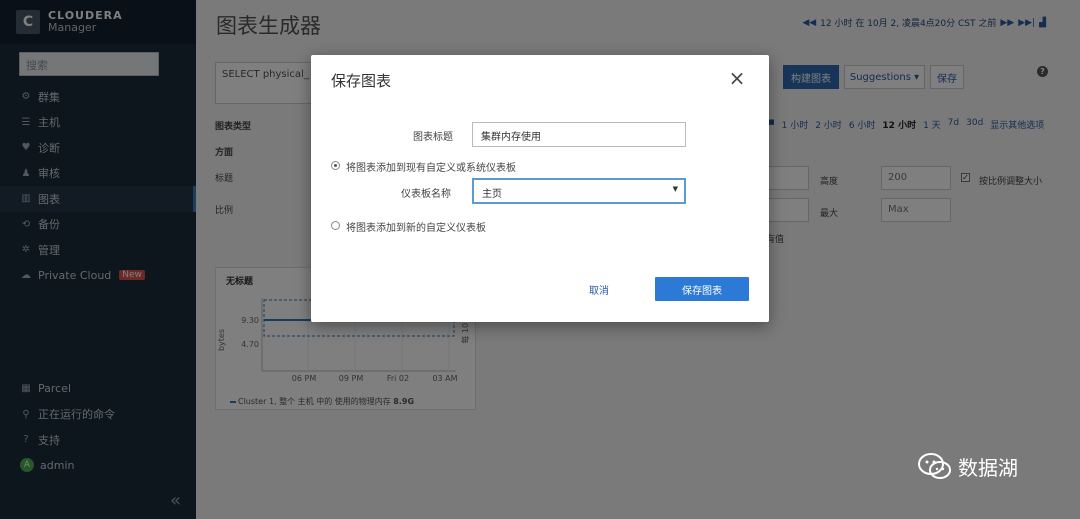 Image resolution: width=1080 pixels, height=519 pixels. What do you see at coordinates (599, 289) in the screenshot?
I see `cancel-button: 取消` at bounding box center [599, 289].